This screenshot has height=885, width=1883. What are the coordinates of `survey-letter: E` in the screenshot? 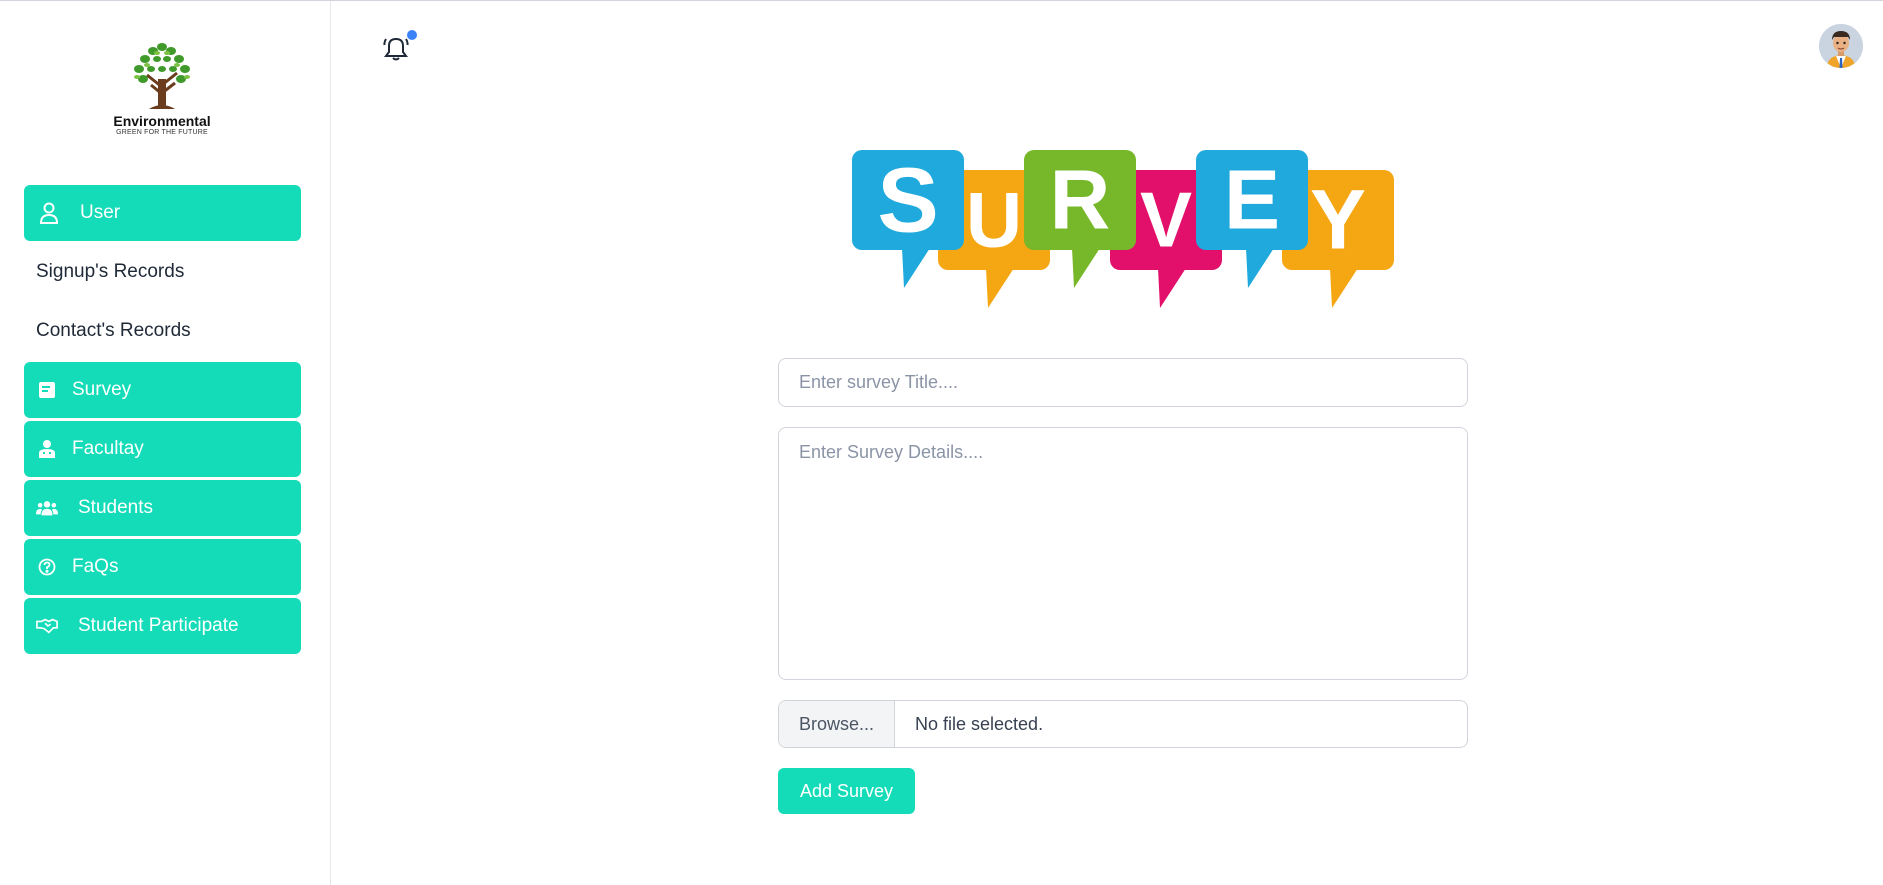 It's located at (1252, 200).